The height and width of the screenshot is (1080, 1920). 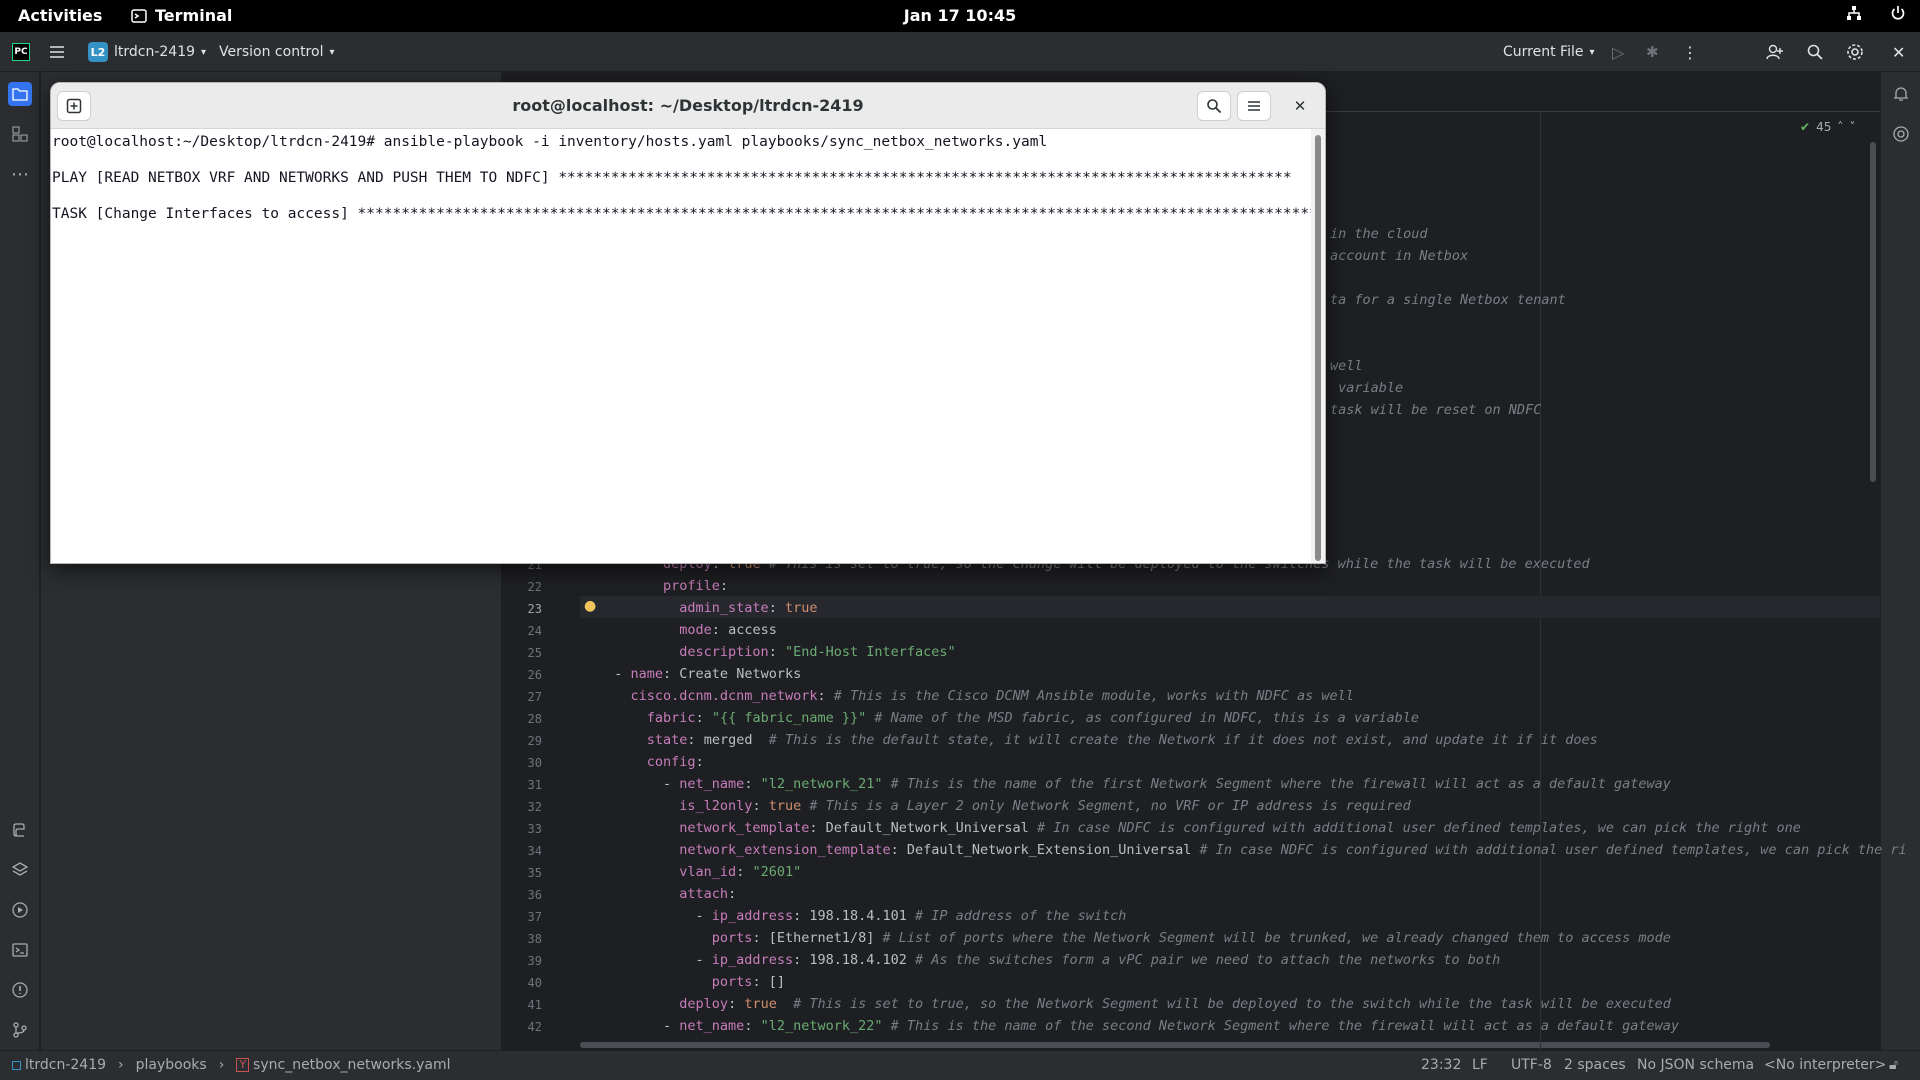 I want to click on line-number: 23, so click(x=534, y=609).